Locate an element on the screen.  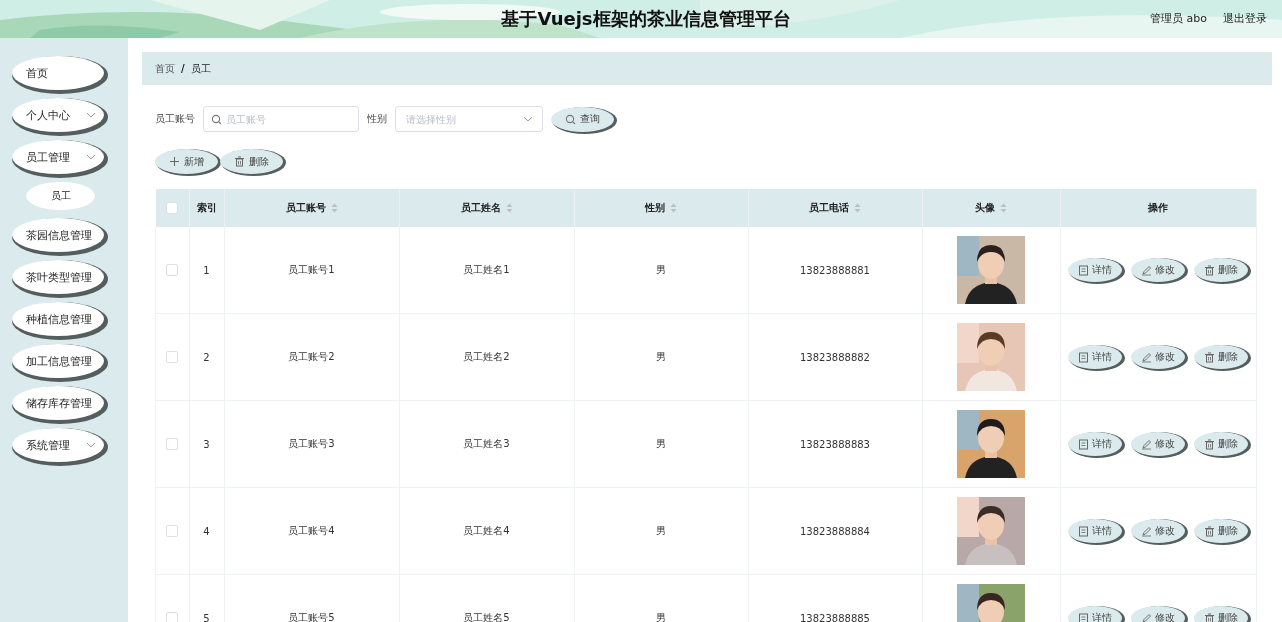
breadcrumb-item: 员工 is located at coordinates (200, 68).